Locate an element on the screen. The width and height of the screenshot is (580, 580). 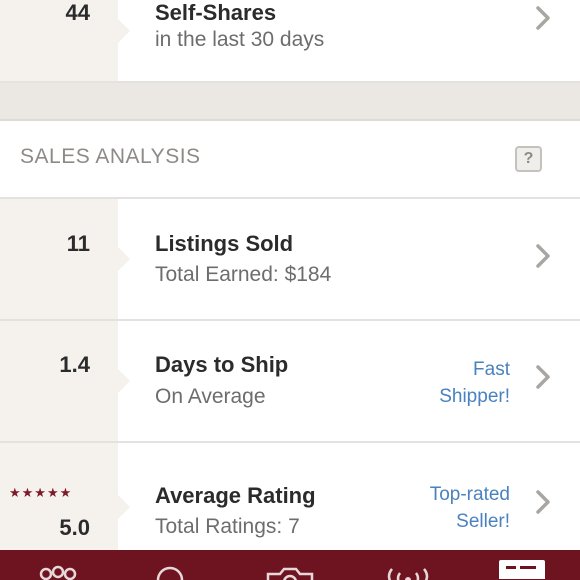
camera-icon is located at coordinates (290, 572).